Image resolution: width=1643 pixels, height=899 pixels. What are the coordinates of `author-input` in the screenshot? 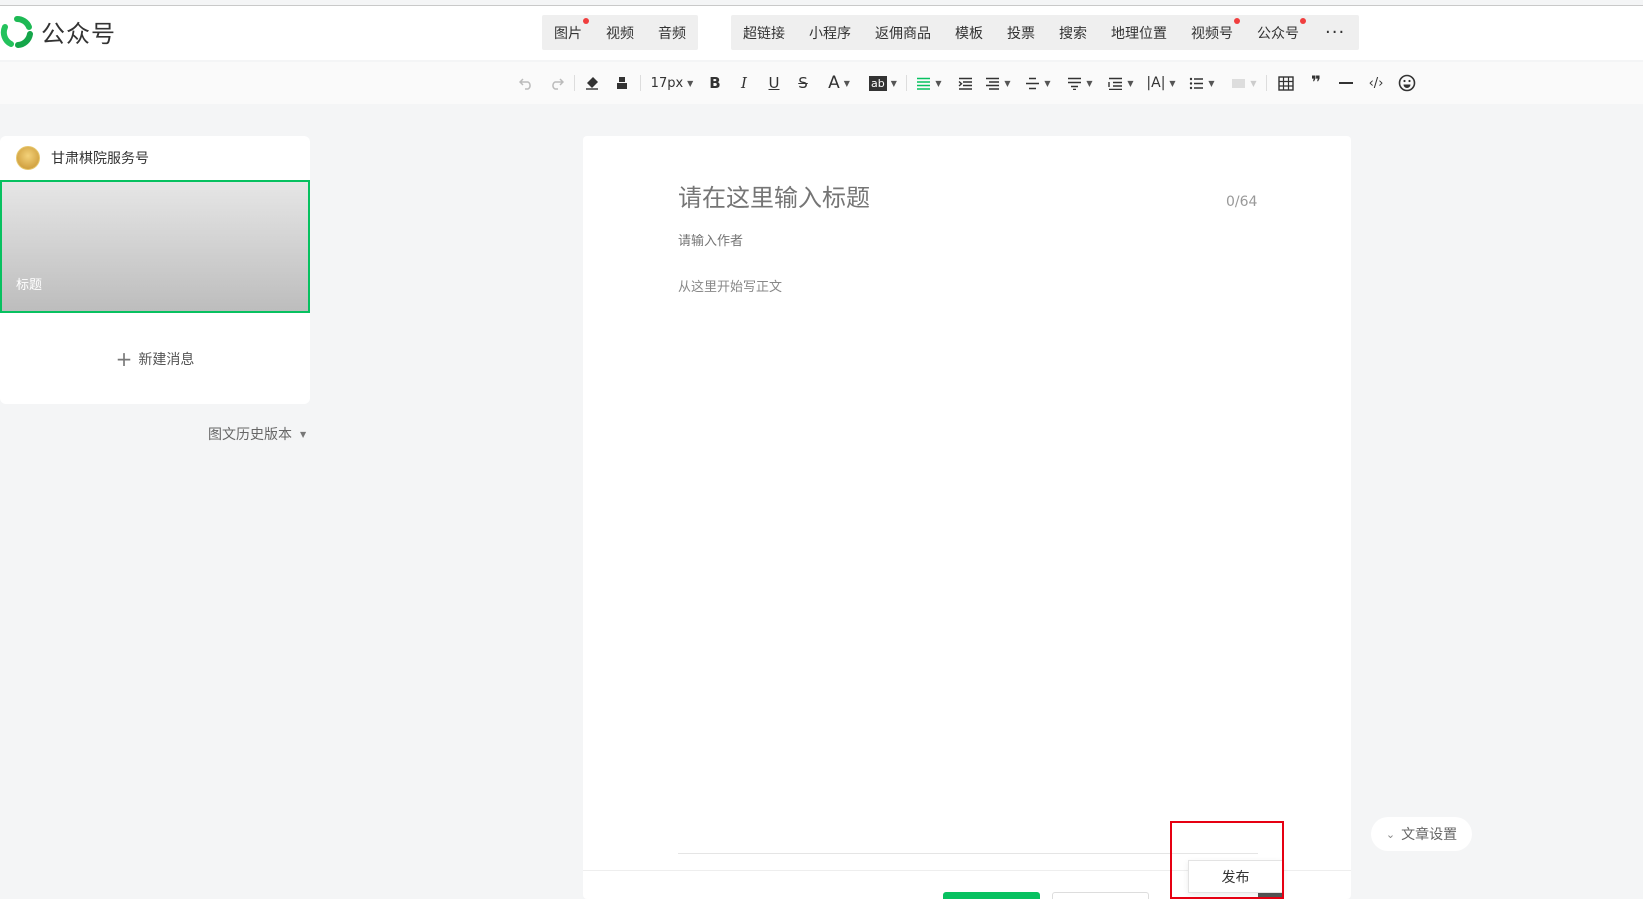 It's located at (878, 241).